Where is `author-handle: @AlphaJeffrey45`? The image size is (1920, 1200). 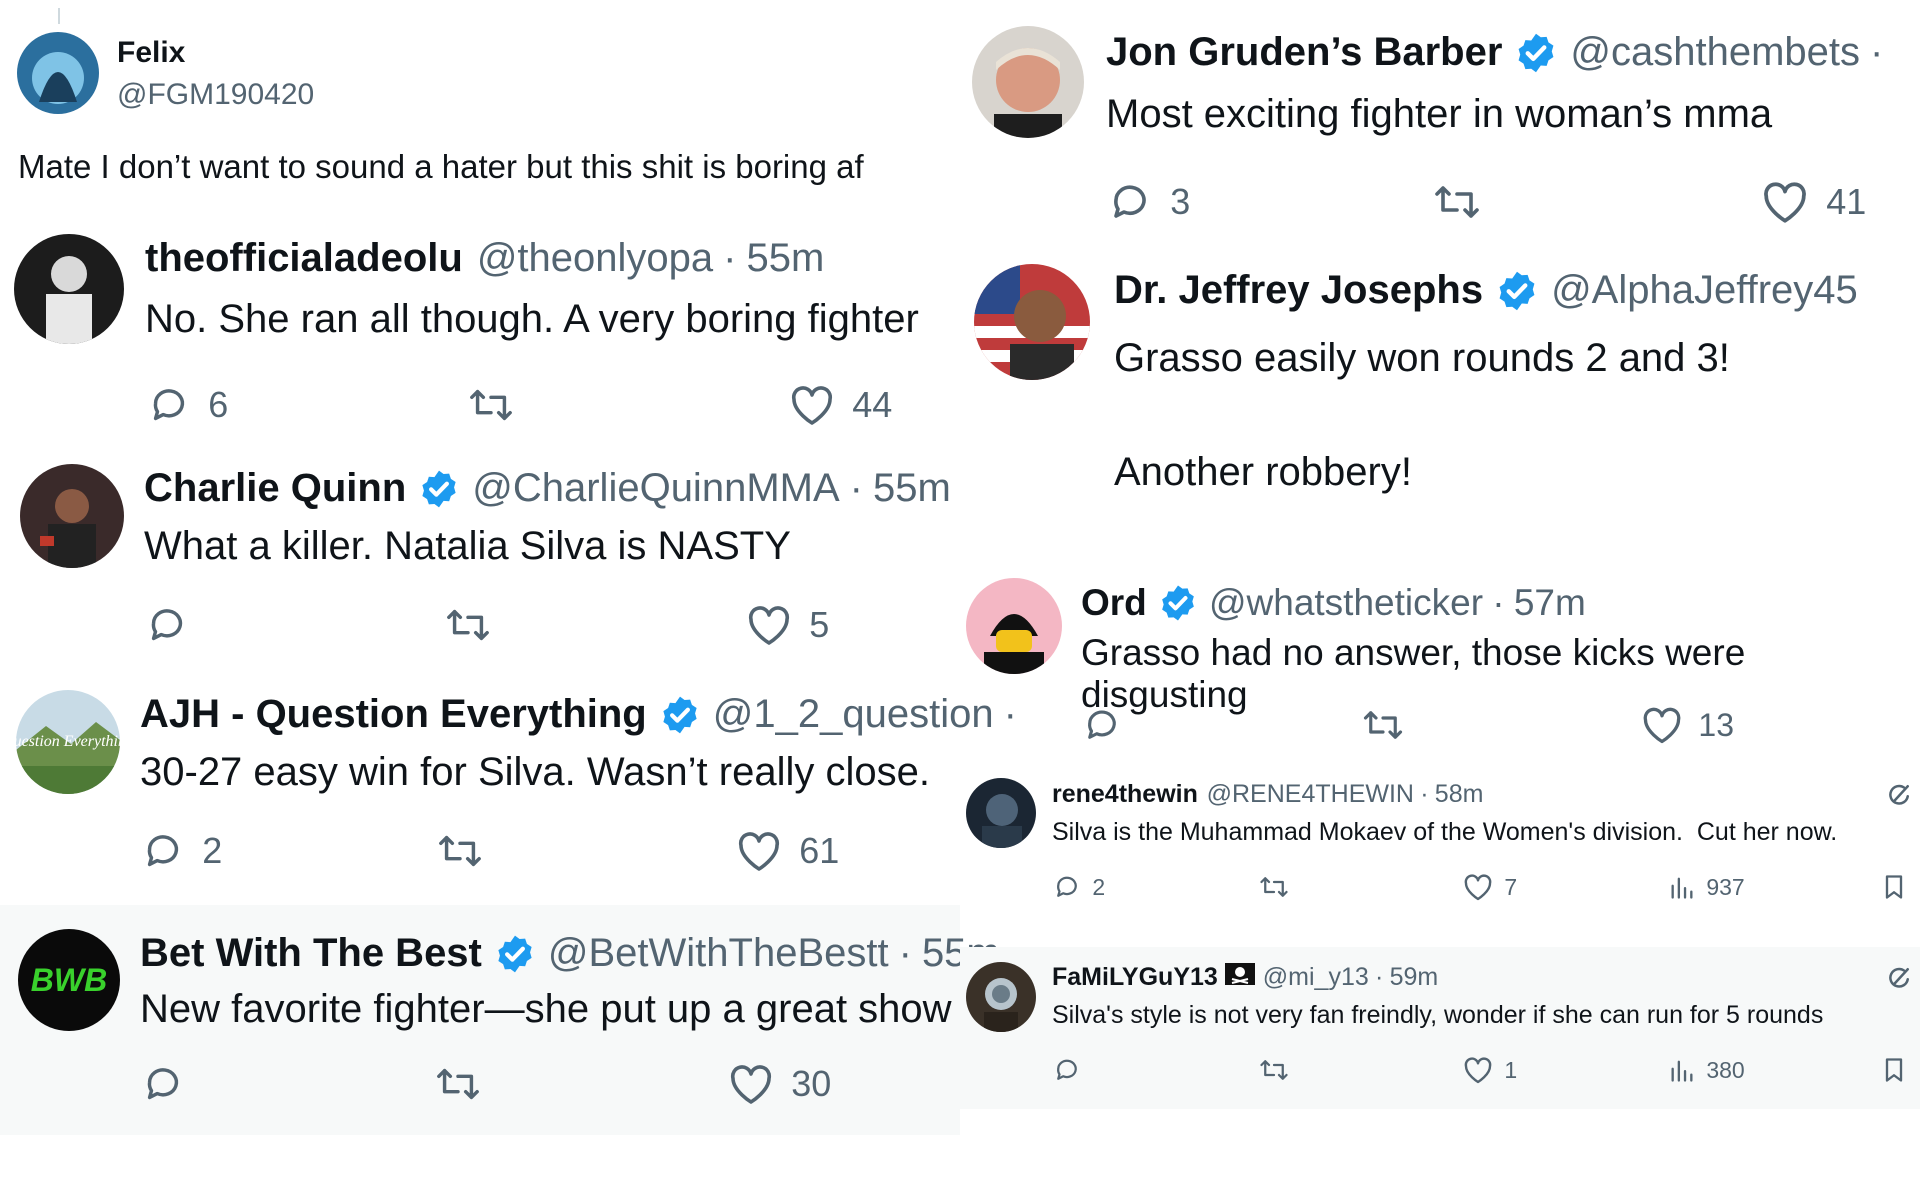
author-handle: @AlphaJeffrey45 is located at coordinates (1704, 290).